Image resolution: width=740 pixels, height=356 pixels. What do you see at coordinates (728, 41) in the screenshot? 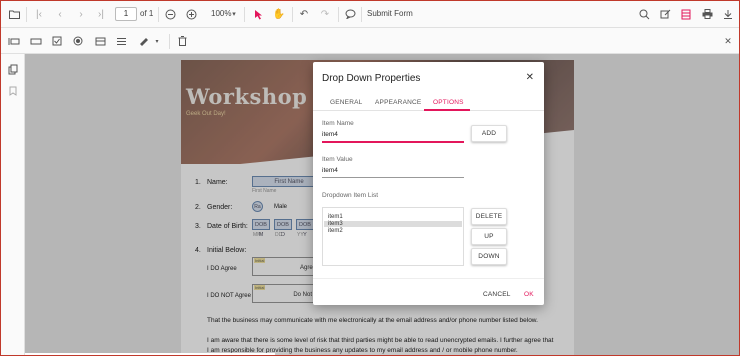
I see `close-toolbar-icon: ✕` at bounding box center [728, 41].